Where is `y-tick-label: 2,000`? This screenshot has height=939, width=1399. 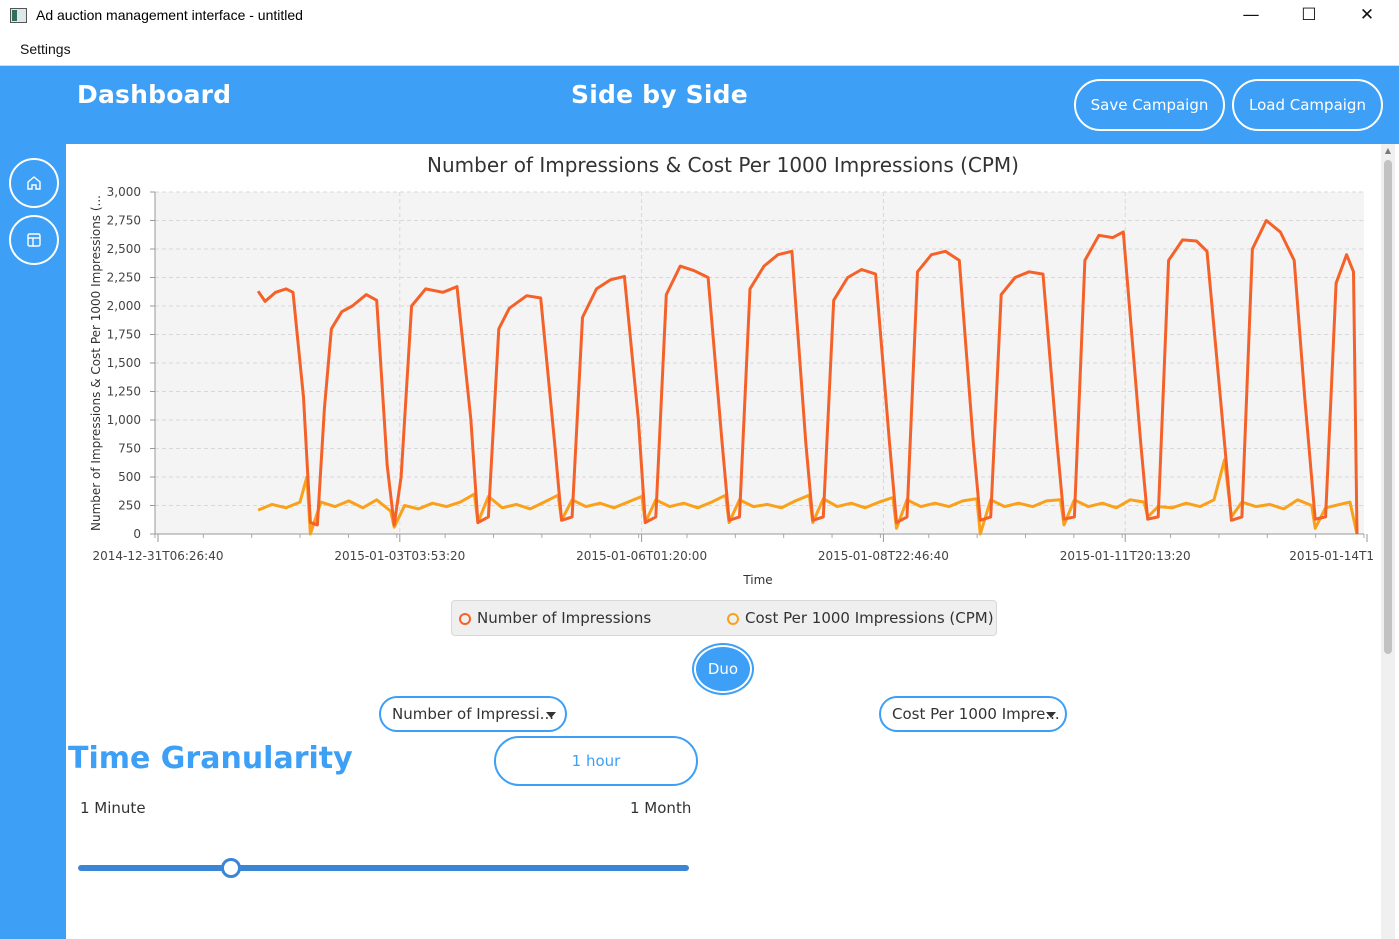 y-tick-label: 2,000 is located at coordinates (124, 306).